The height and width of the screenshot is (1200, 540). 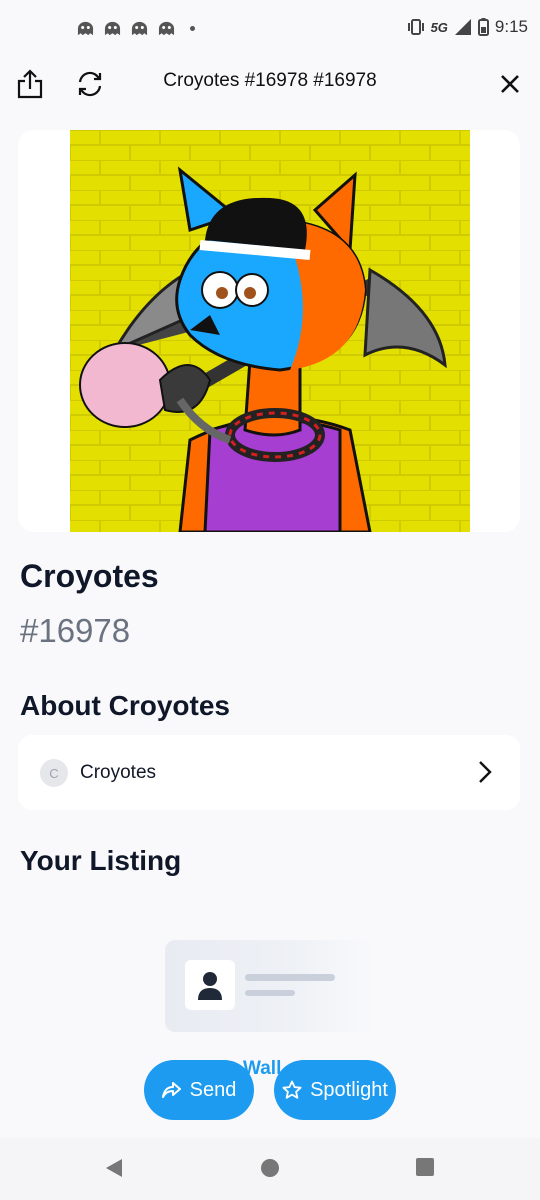 I want to click on top-bar: Croyotes #16978 #16978, so click(x=270, y=84).